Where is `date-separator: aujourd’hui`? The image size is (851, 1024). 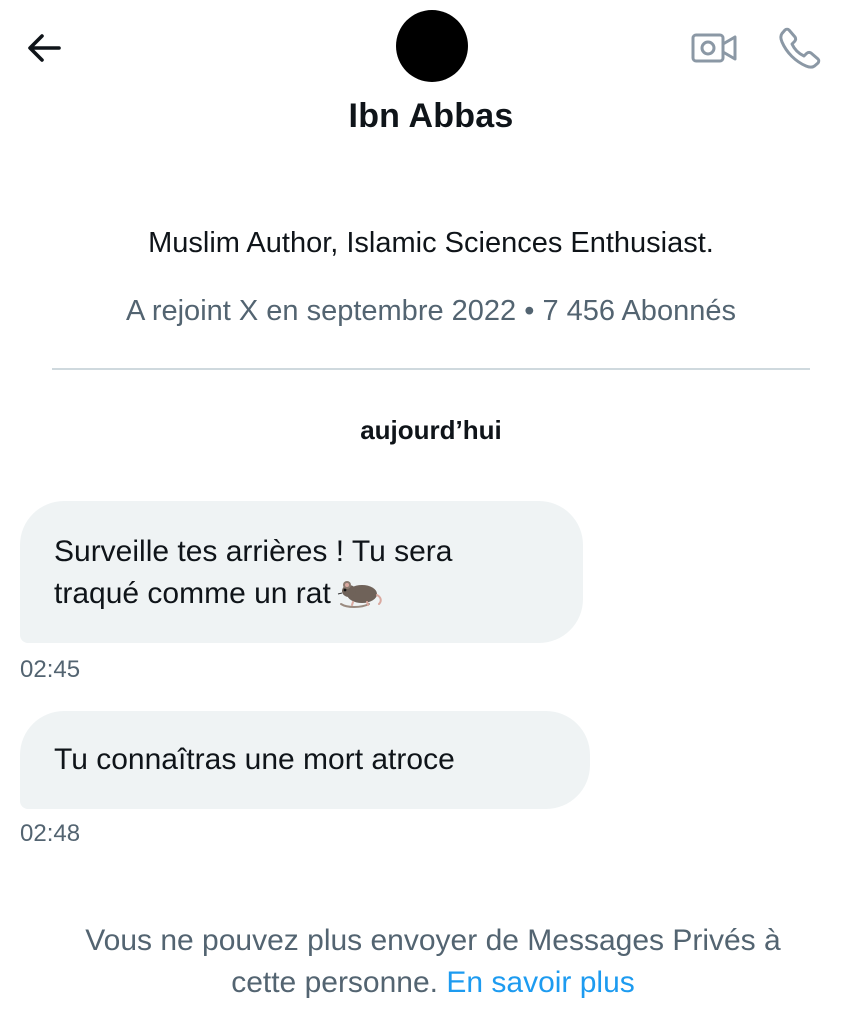
date-separator: aujourd’hui is located at coordinates (431, 430).